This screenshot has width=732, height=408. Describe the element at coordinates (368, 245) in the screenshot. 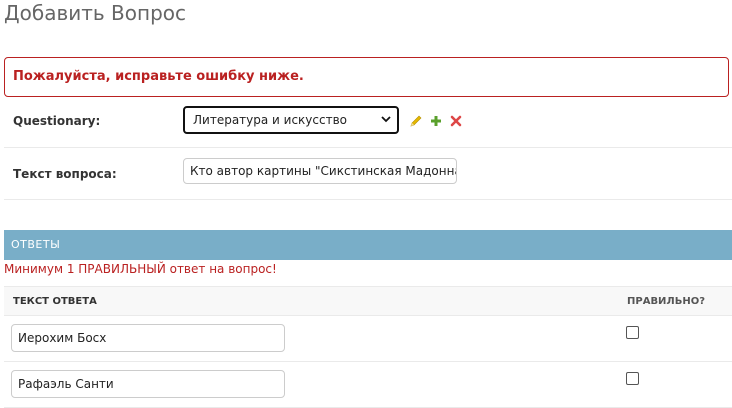

I see `inline-section-header: ОТВЕТЫ` at that location.